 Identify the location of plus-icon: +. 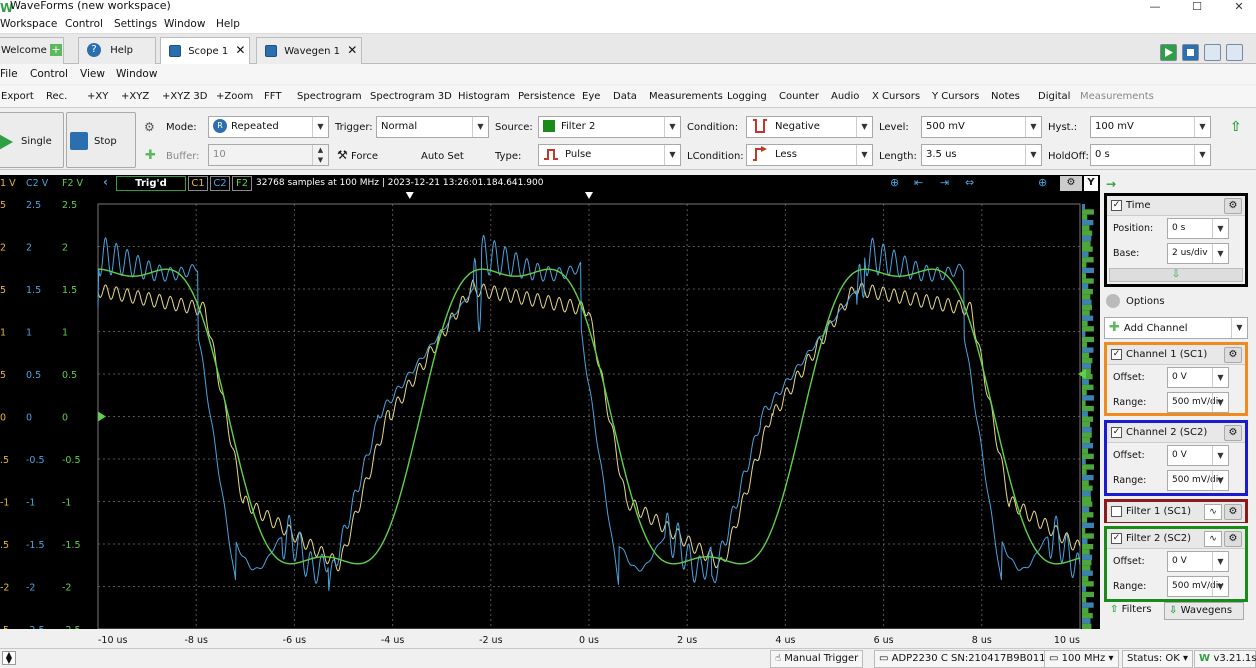
(55, 50).